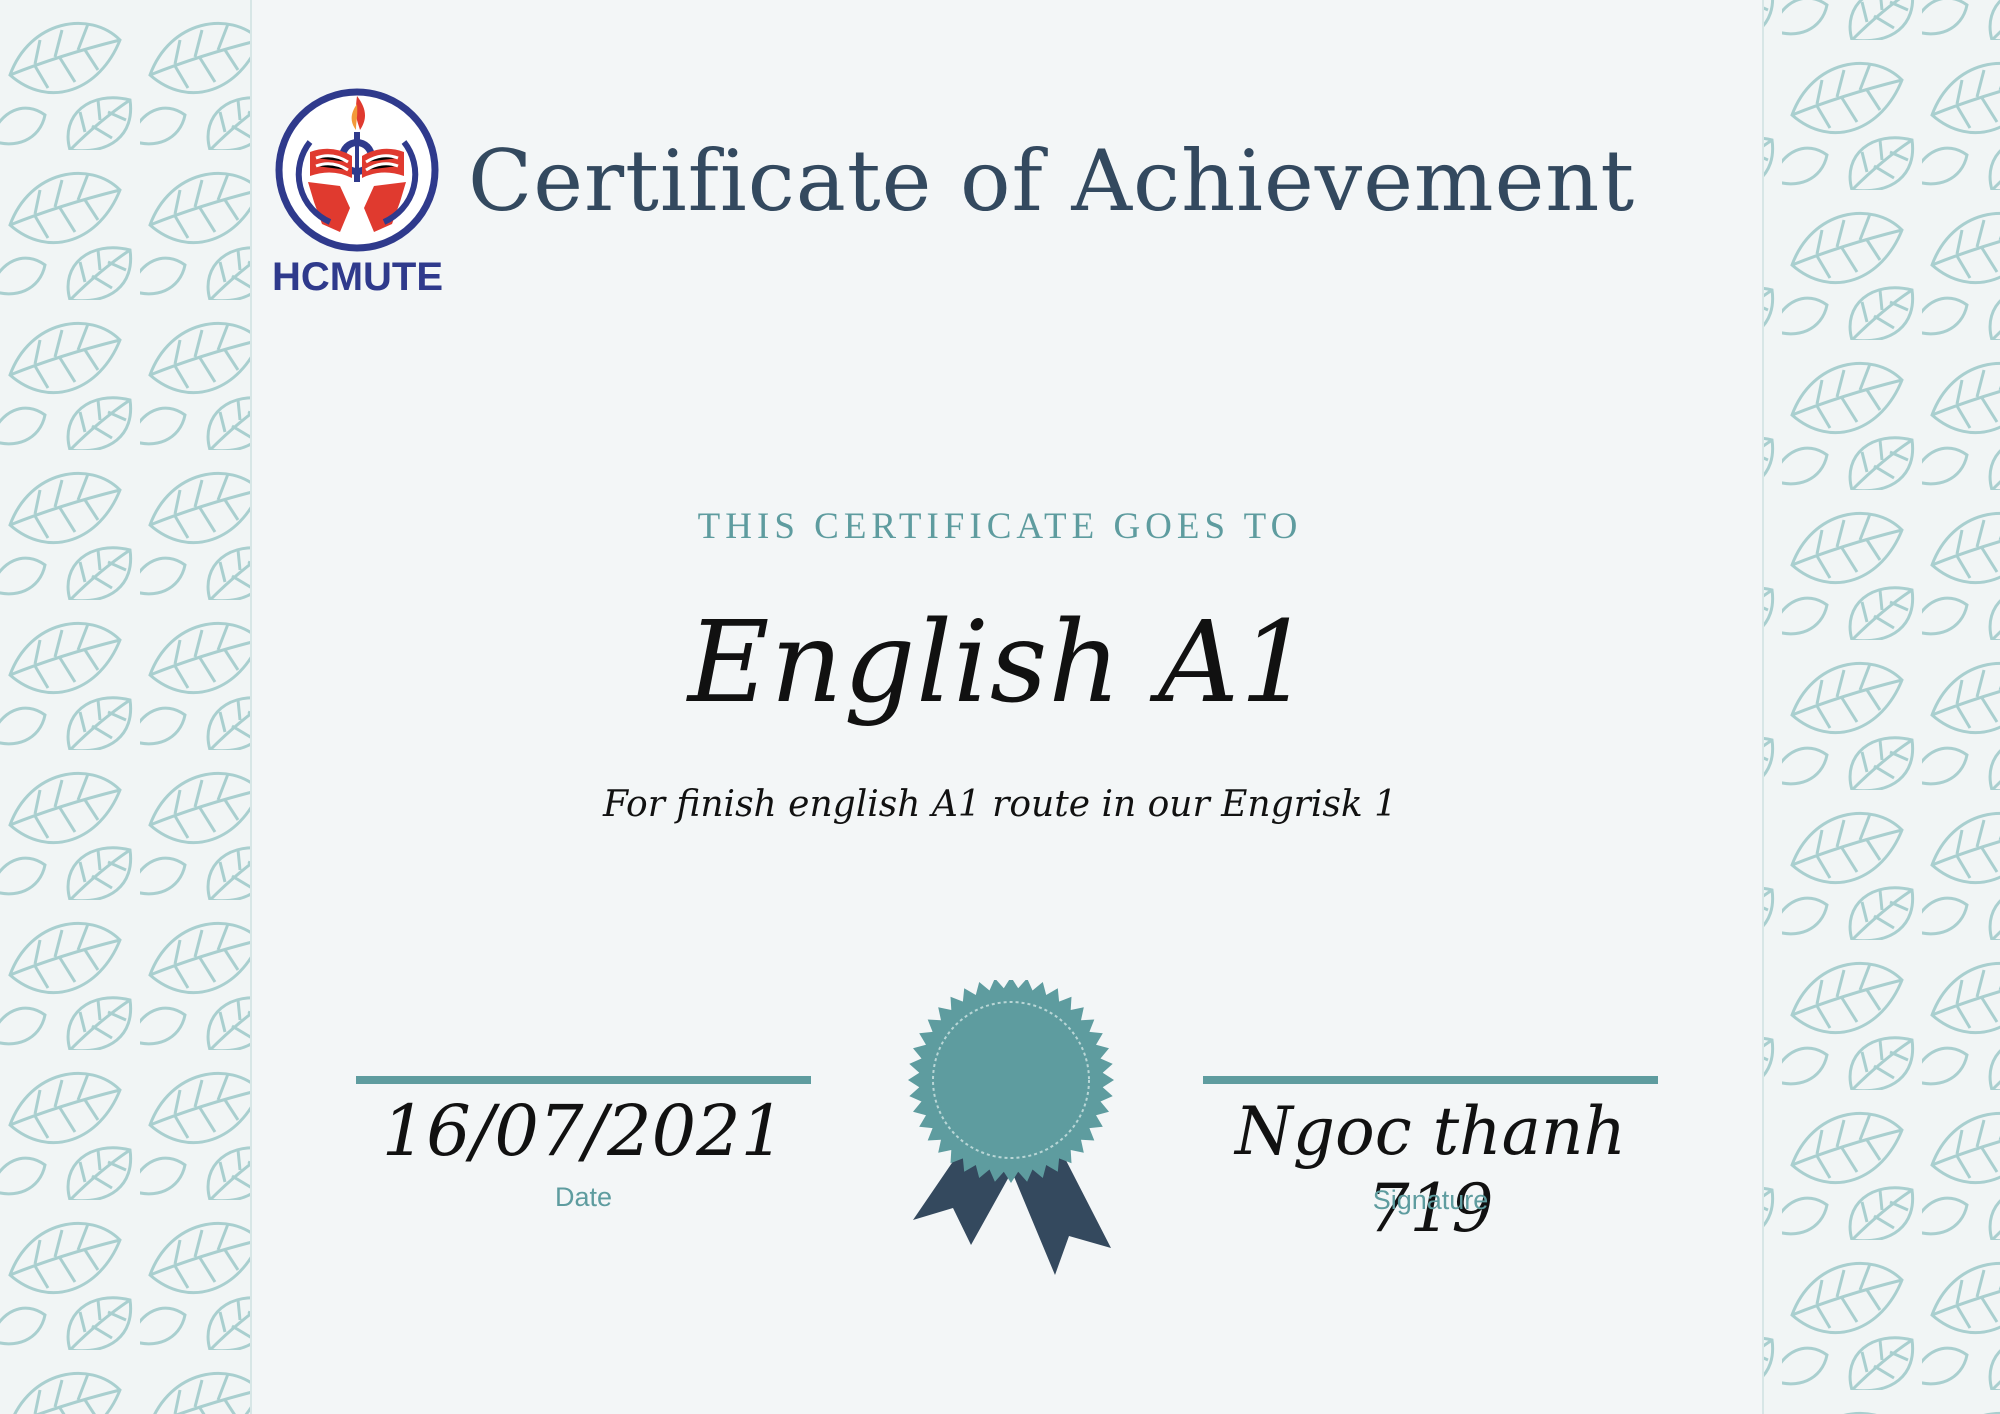  I want to click on date-label: Date, so click(583, 1197).